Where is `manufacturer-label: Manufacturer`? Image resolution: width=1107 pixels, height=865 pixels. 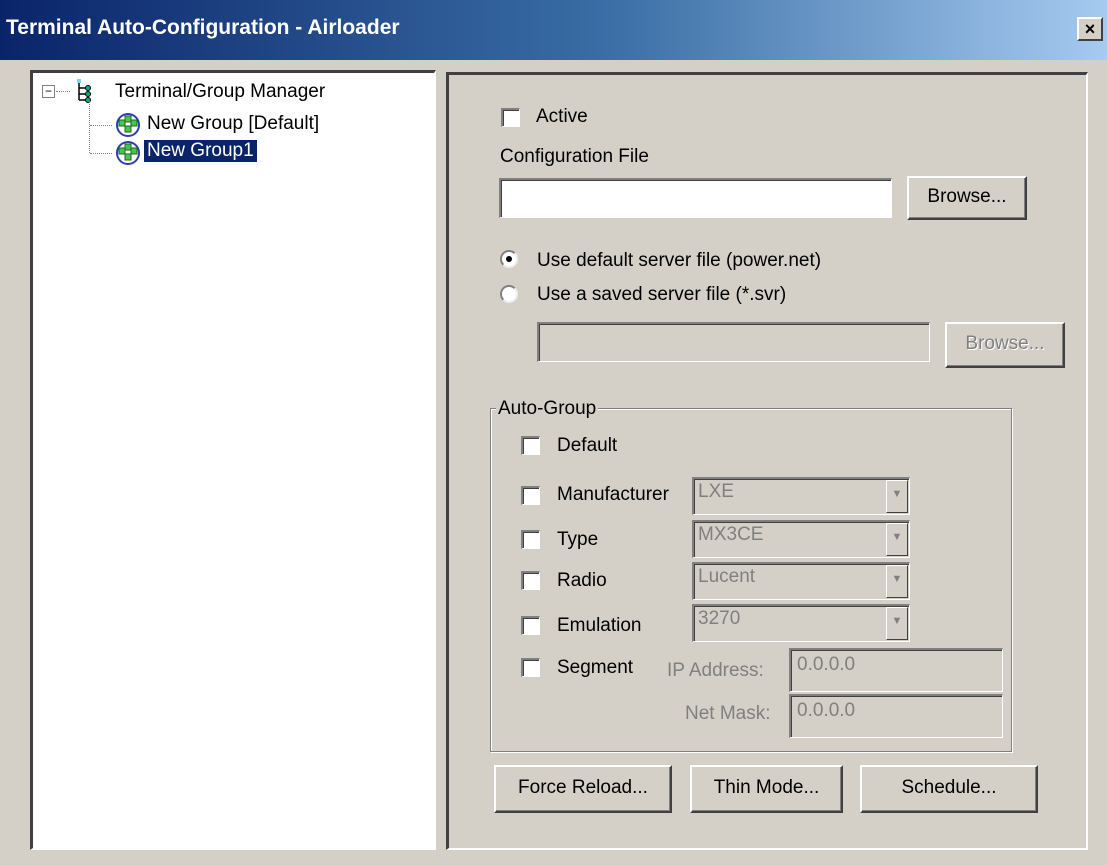 manufacturer-label: Manufacturer is located at coordinates (613, 494).